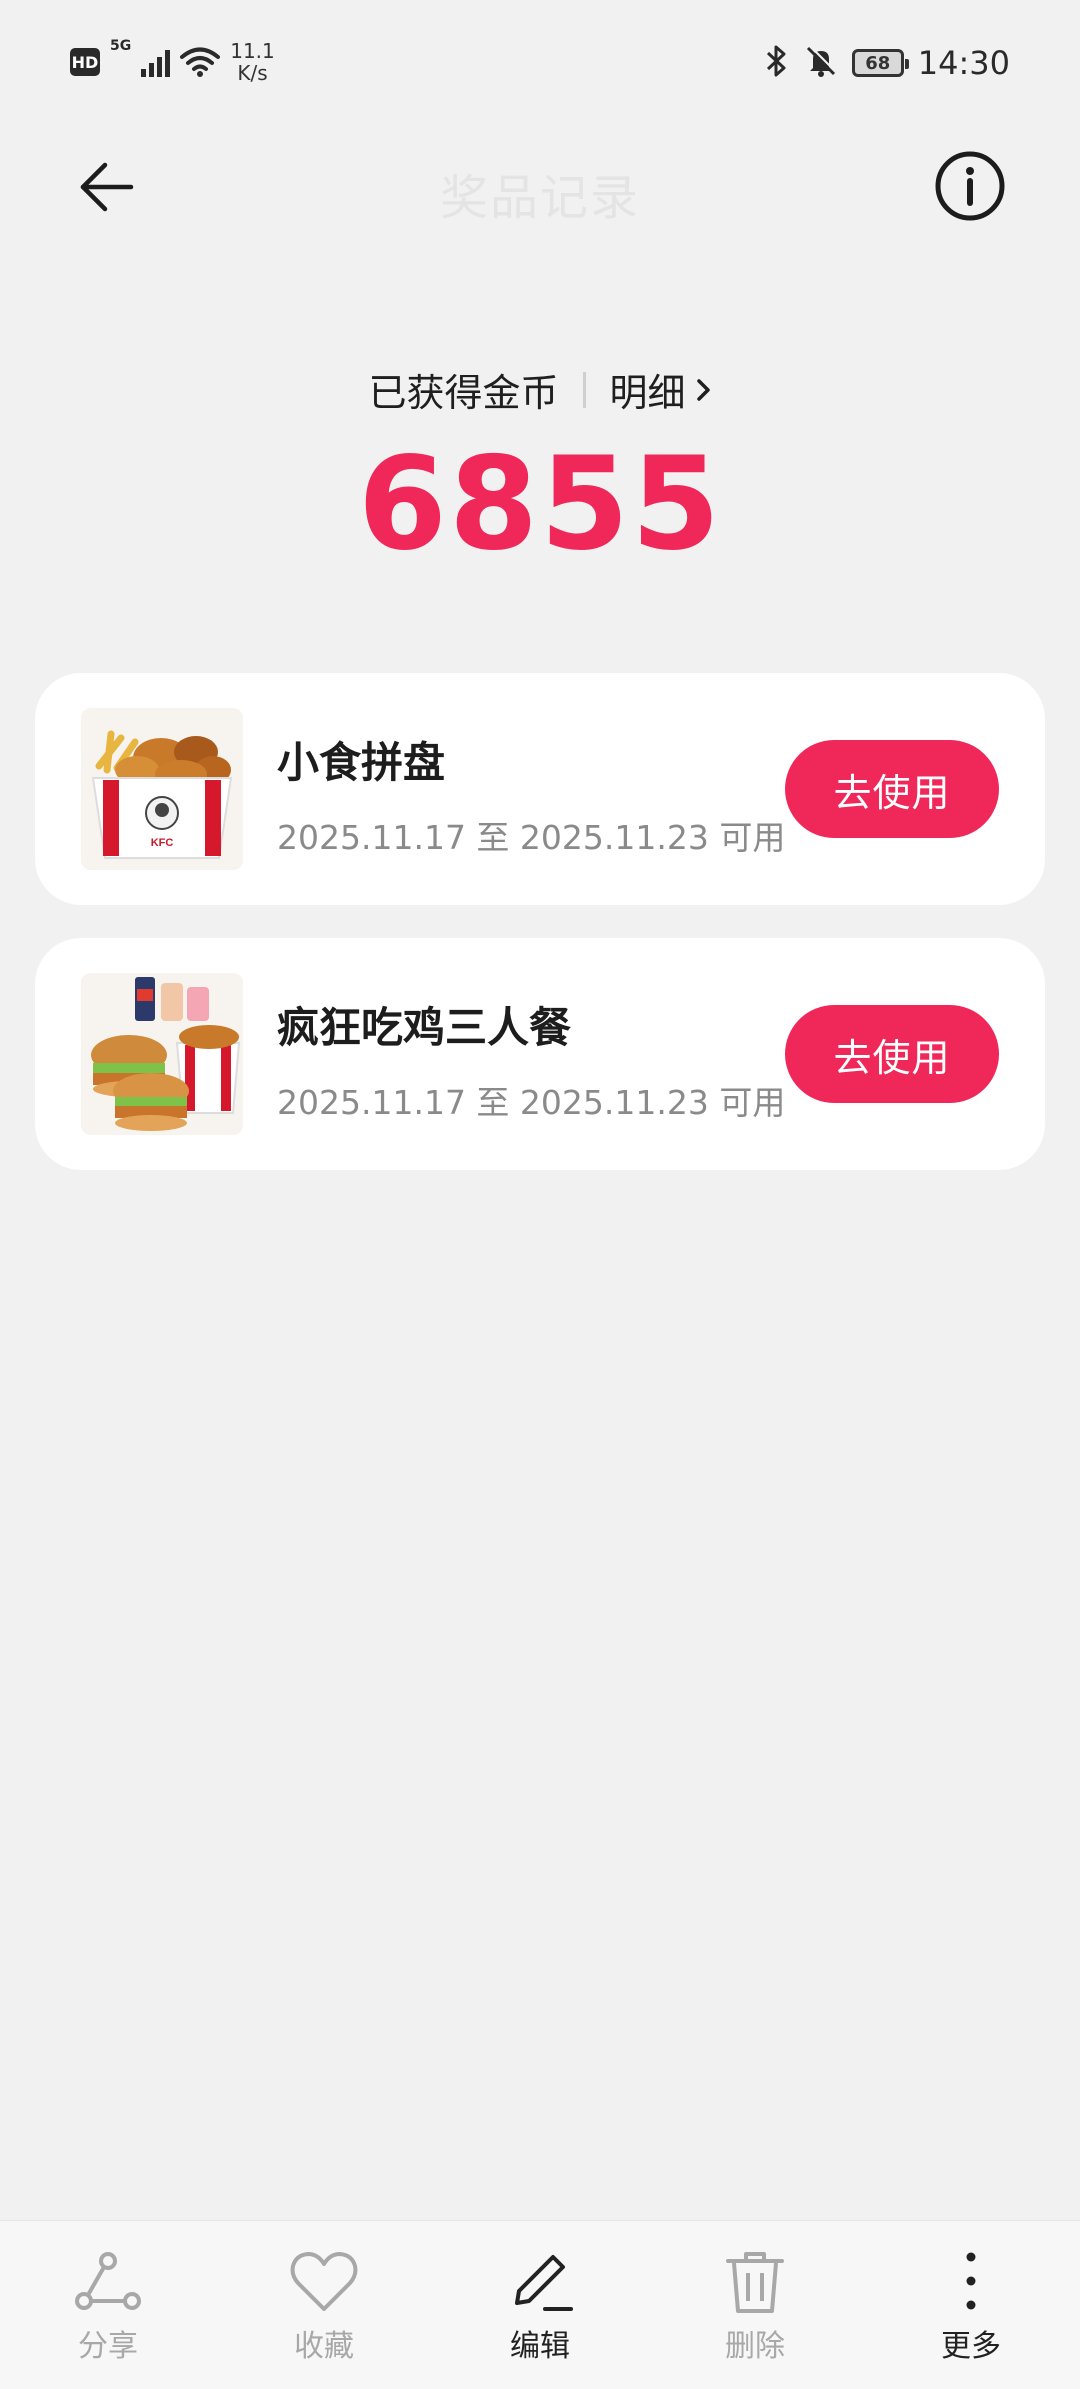 The width and height of the screenshot is (1080, 2389). What do you see at coordinates (777, 63) in the screenshot?
I see `bluetooth-icon` at bounding box center [777, 63].